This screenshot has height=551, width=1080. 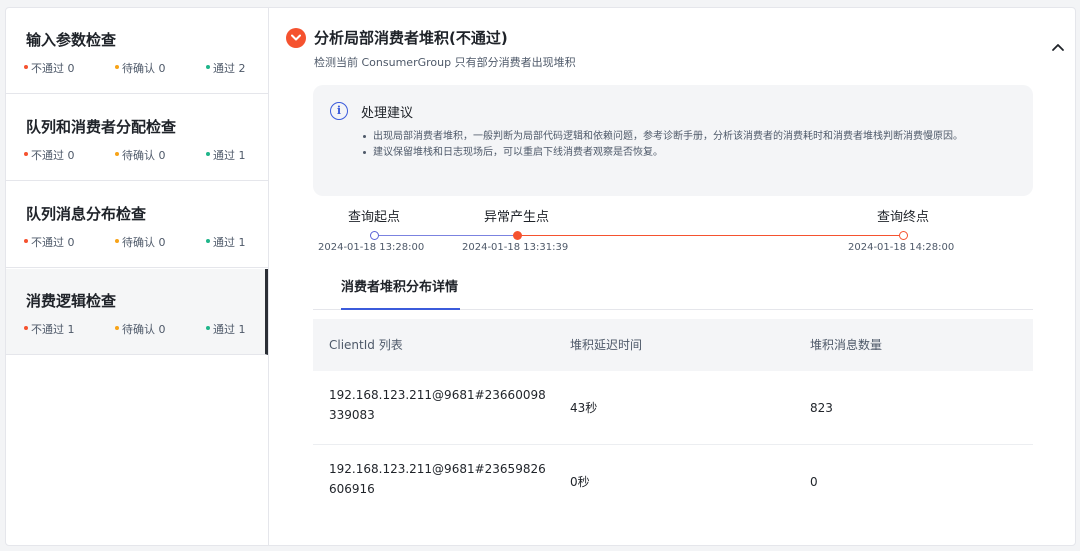 What do you see at coordinates (517, 217) in the screenshot?
I see `timeline-anomaly-label: 异常产生点` at bounding box center [517, 217].